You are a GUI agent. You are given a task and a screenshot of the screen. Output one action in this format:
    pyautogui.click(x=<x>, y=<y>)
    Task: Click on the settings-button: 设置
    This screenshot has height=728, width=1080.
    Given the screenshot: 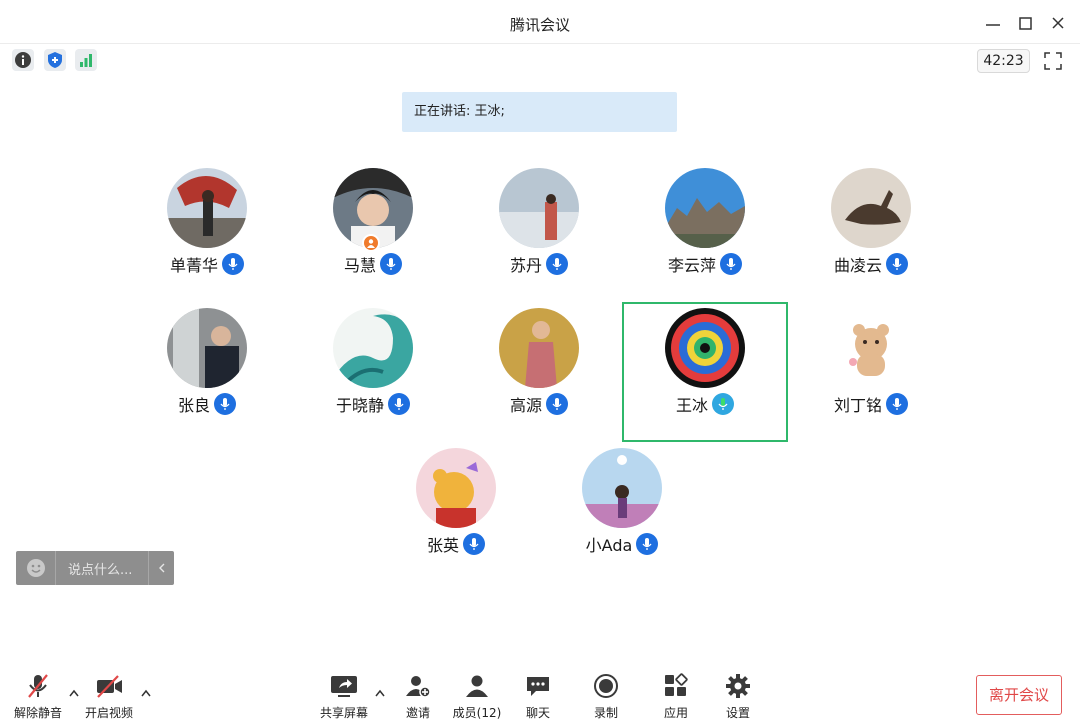 What is the action you would take?
    pyautogui.click(x=738, y=697)
    